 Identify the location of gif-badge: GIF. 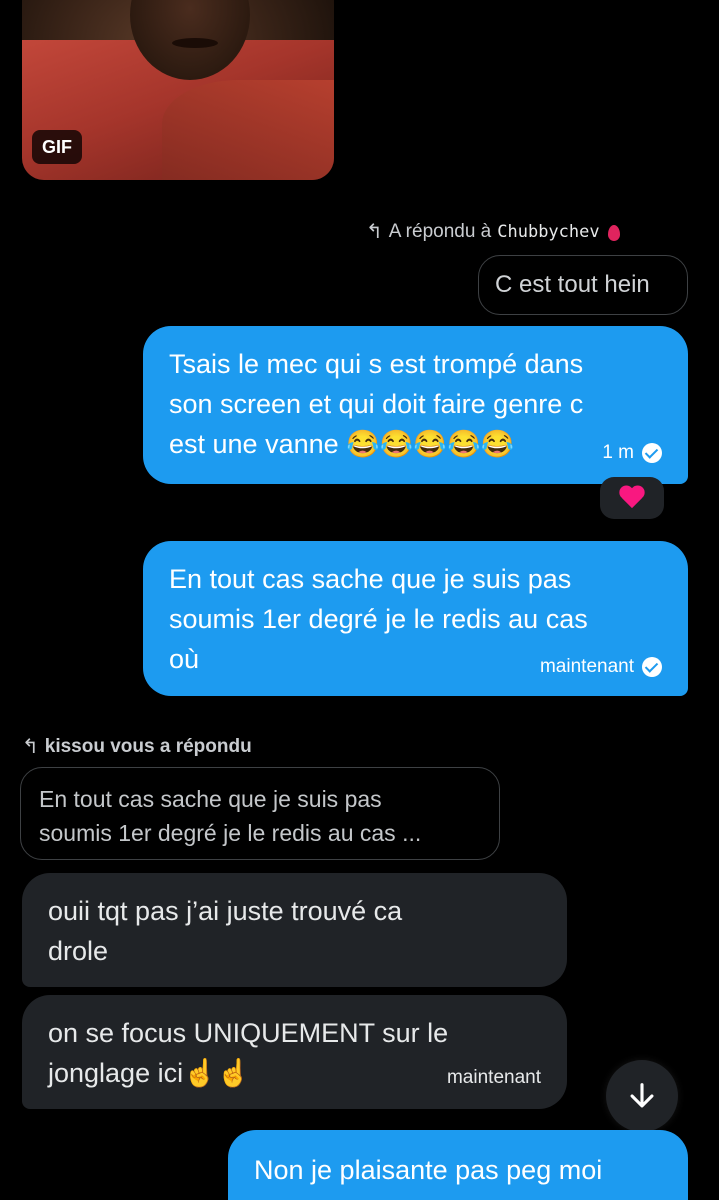
(57, 147).